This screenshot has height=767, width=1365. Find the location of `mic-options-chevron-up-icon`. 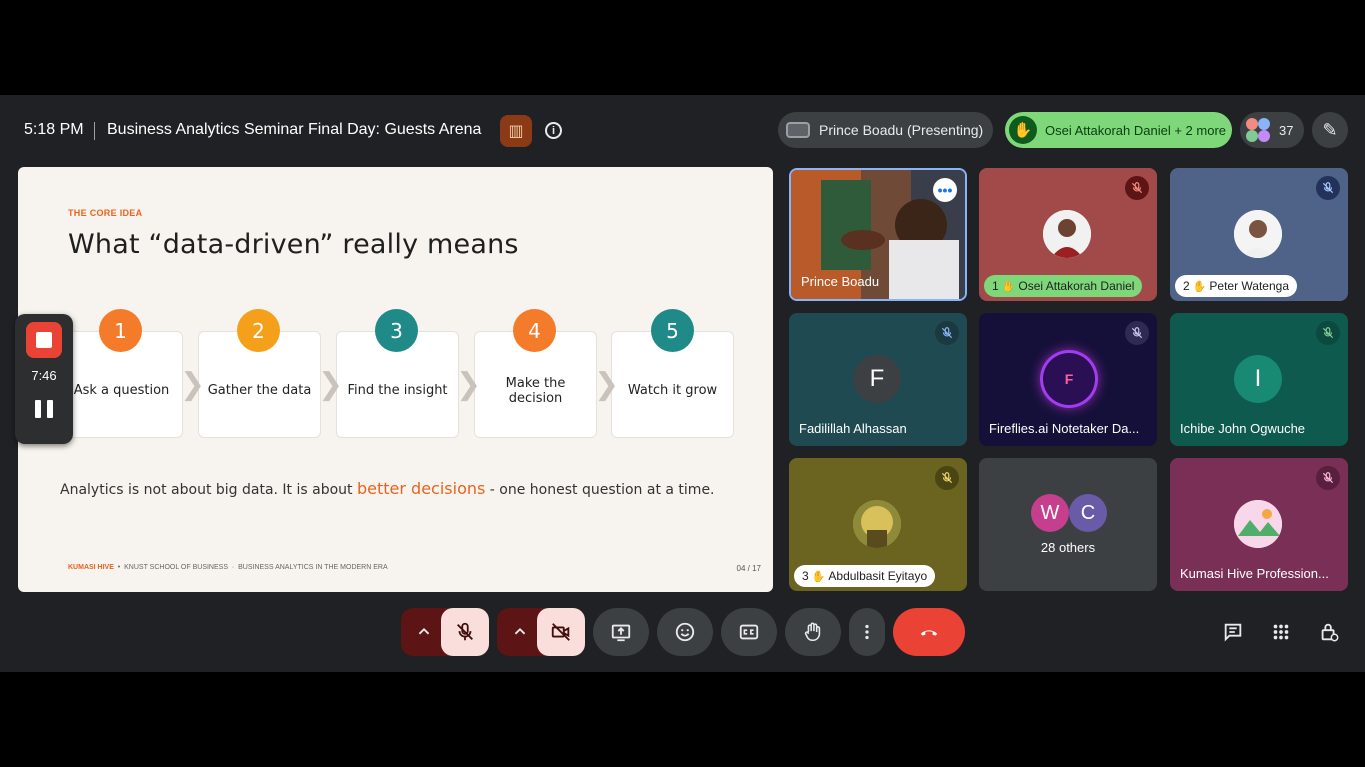

mic-options-chevron-up-icon is located at coordinates (424, 632).